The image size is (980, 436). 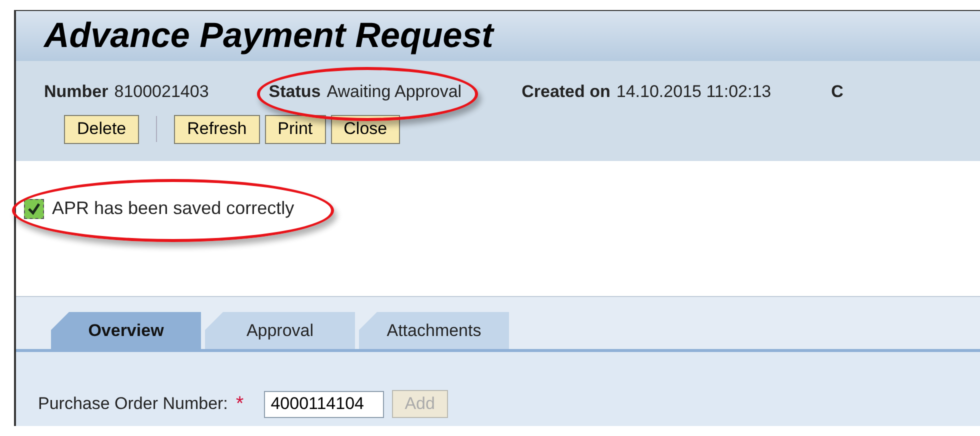 I want to click on field-value: 14.10.2015 11:02:13, so click(x=694, y=92).